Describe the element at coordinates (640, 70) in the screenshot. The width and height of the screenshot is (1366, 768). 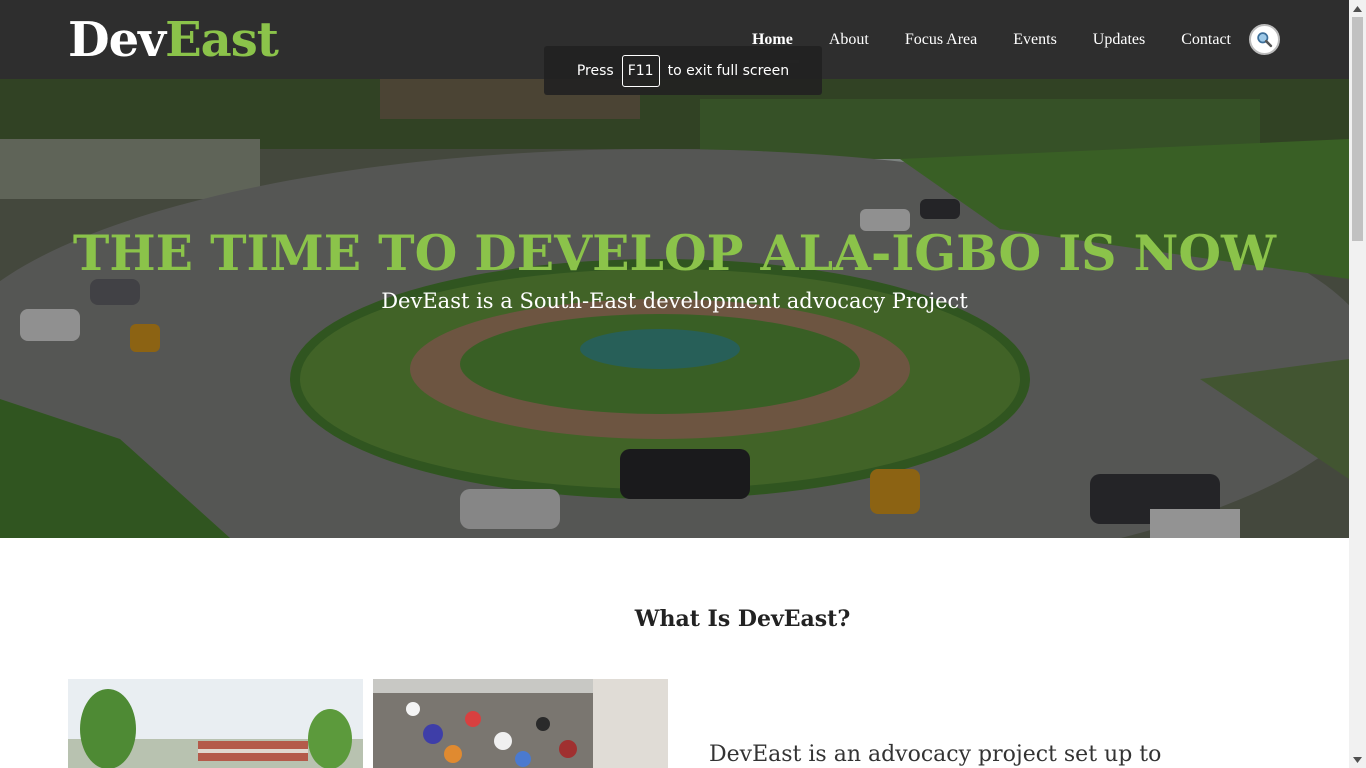
I see `toast-key: F11` at that location.